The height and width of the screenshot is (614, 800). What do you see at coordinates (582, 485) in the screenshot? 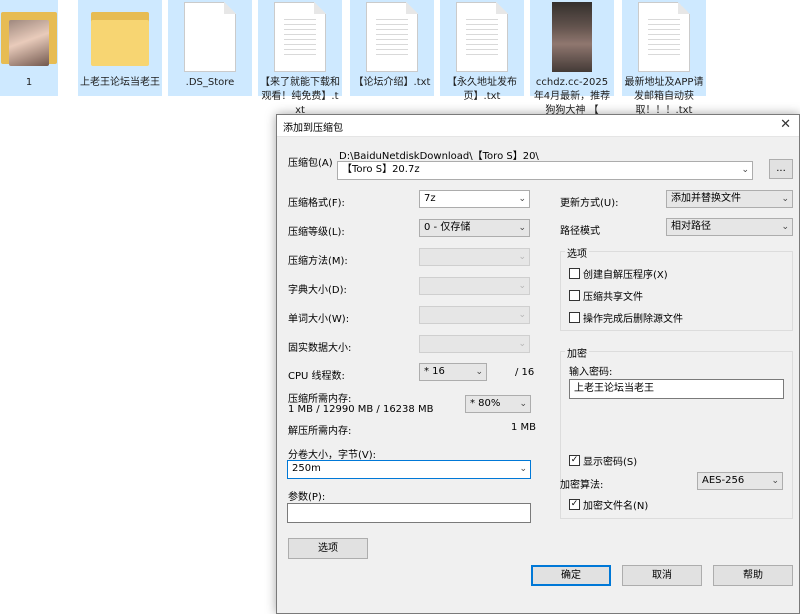
I see `encryption-method-label: 加密算法:` at bounding box center [582, 485].